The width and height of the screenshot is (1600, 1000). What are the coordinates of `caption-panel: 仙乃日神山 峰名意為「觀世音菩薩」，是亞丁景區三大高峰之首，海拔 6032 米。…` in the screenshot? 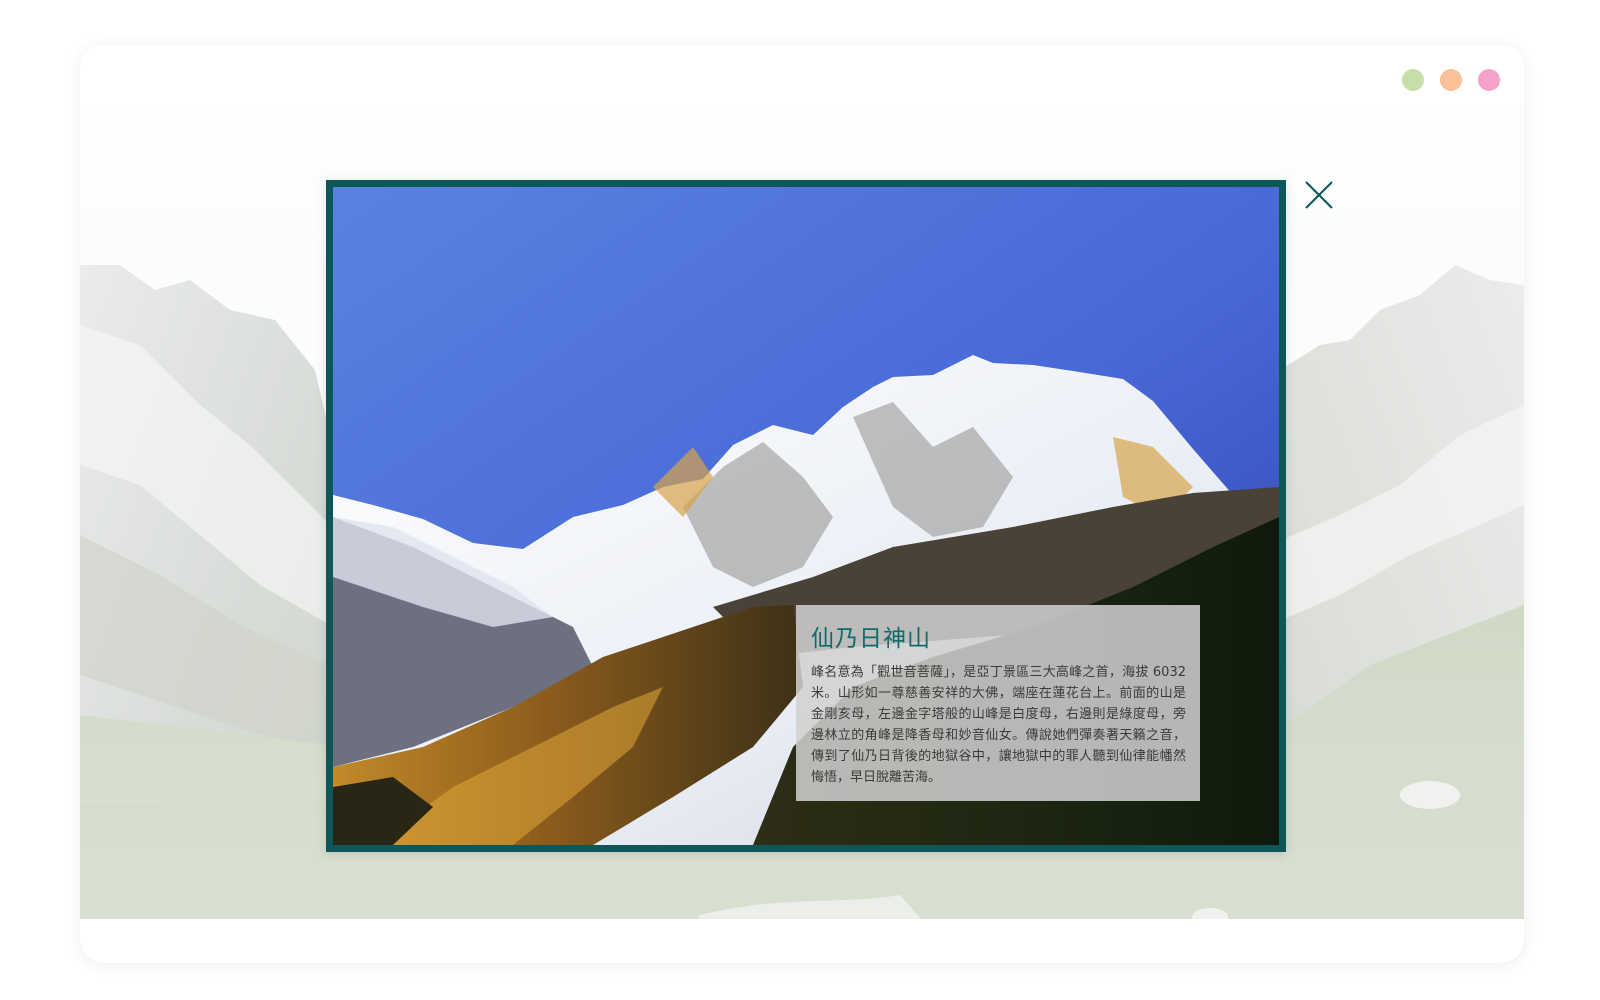 It's located at (998, 703).